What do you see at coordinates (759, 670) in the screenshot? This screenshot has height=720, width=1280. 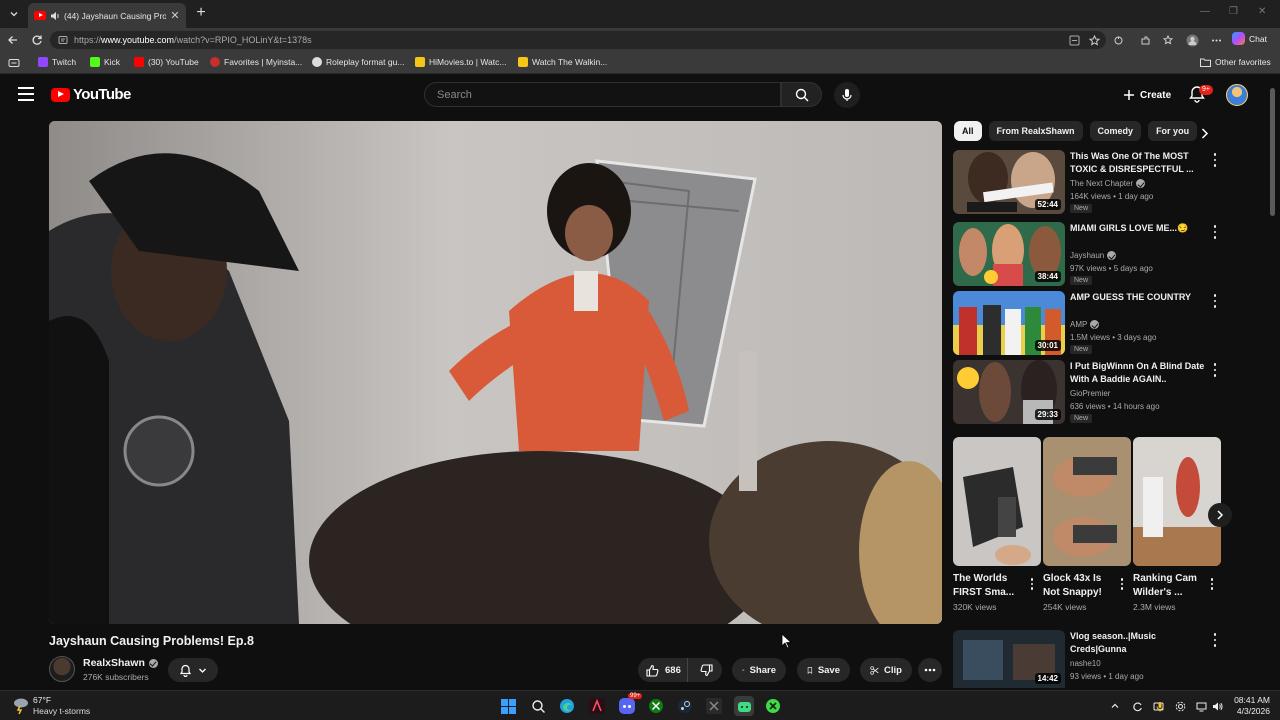 I see `share-button: Share` at bounding box center [759, 670].